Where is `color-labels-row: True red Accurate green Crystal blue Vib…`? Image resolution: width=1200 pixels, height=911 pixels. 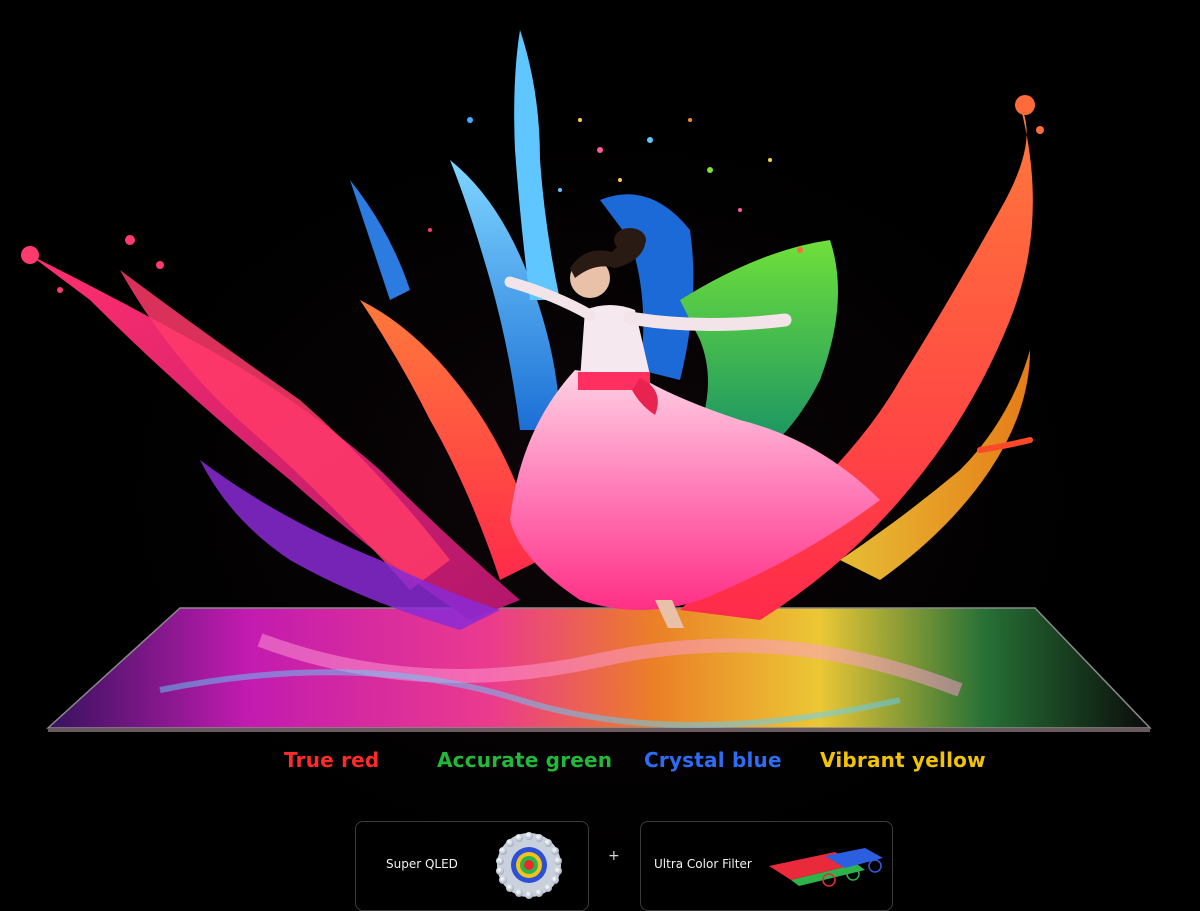 color-labels-row: True red Accurate green Crystal blue Vib… is located at coordinates (600, 766).